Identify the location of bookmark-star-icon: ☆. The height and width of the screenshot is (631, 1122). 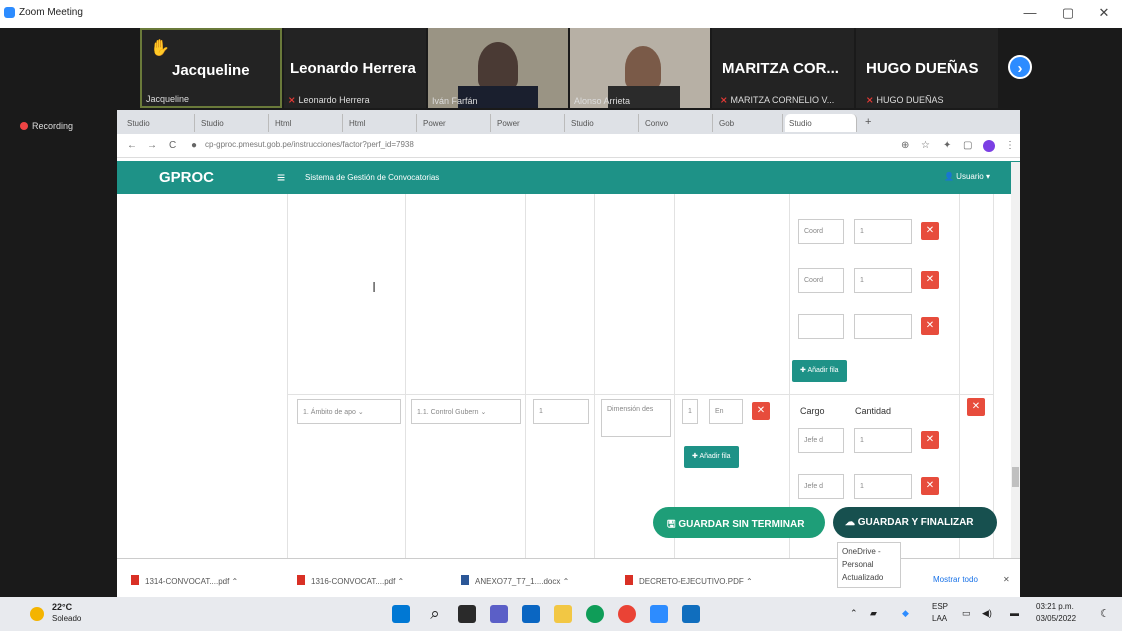
(925, 145).